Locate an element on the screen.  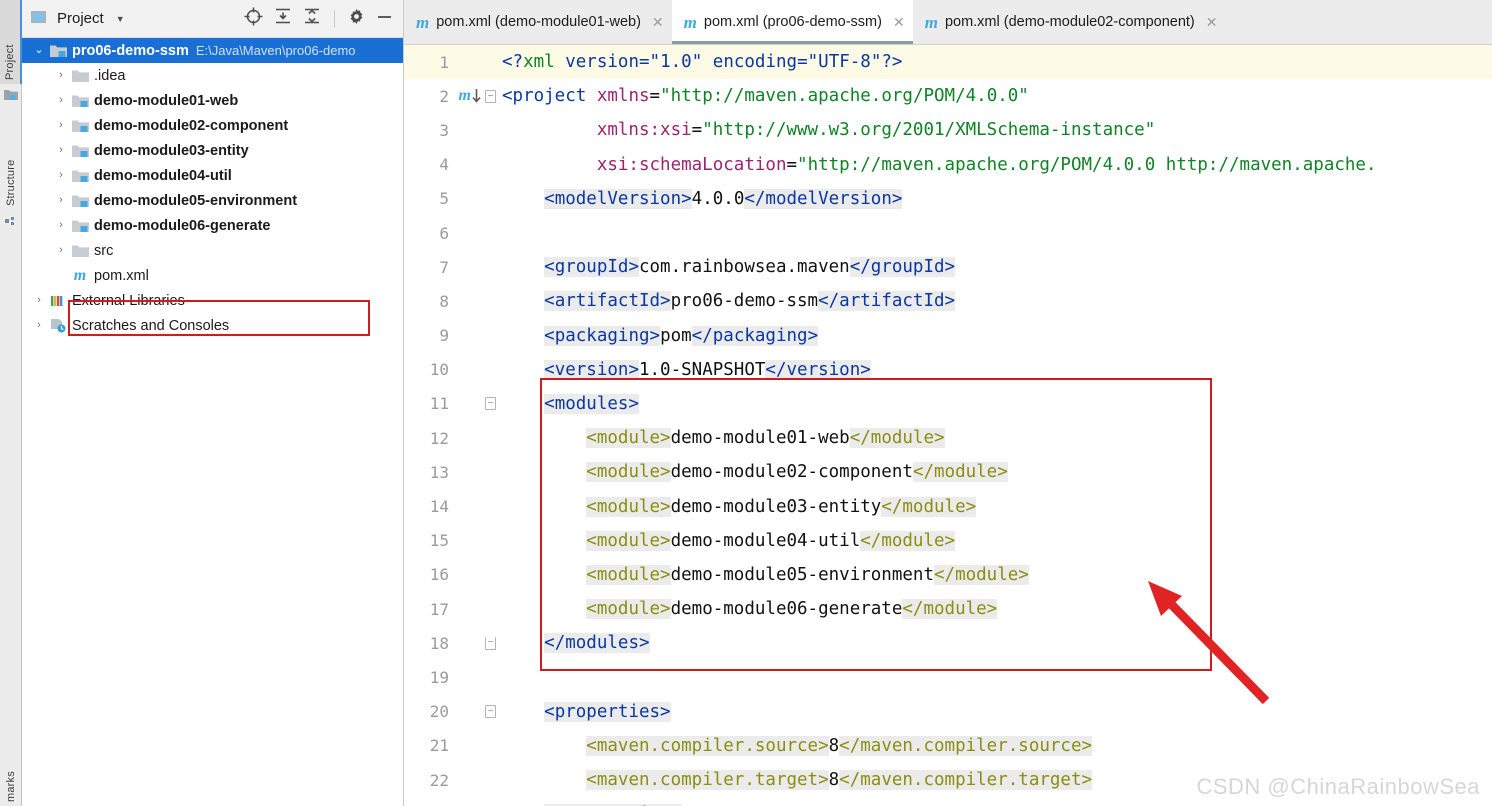
line-number: 1 is located at coordinates (444, 62).